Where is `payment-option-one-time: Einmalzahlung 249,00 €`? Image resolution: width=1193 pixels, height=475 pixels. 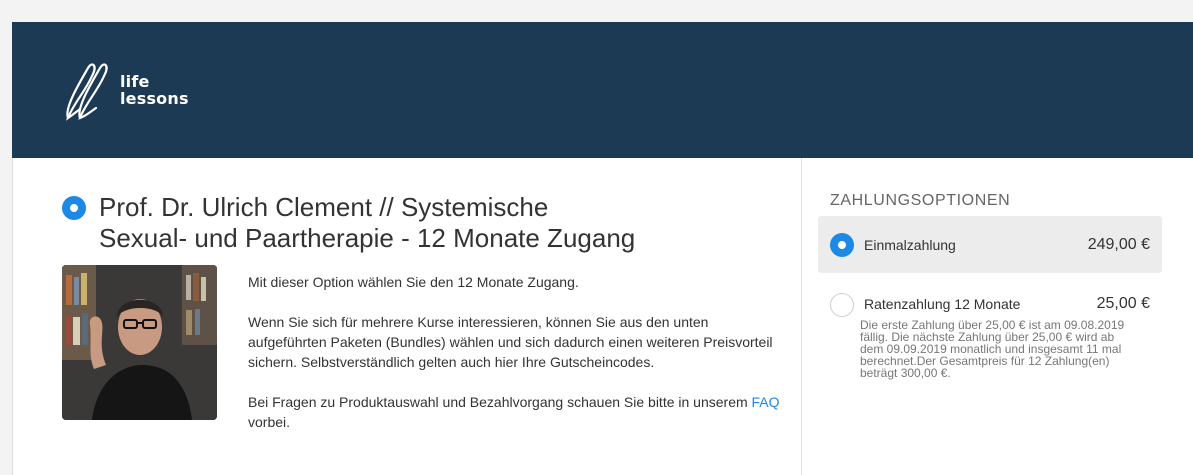
payment-option-one-time: Einmalzahlung 249,00 € is located at coordinates (990, 244).